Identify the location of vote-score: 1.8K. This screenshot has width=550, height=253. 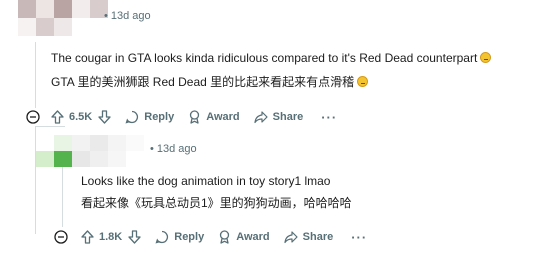
(111, 237).